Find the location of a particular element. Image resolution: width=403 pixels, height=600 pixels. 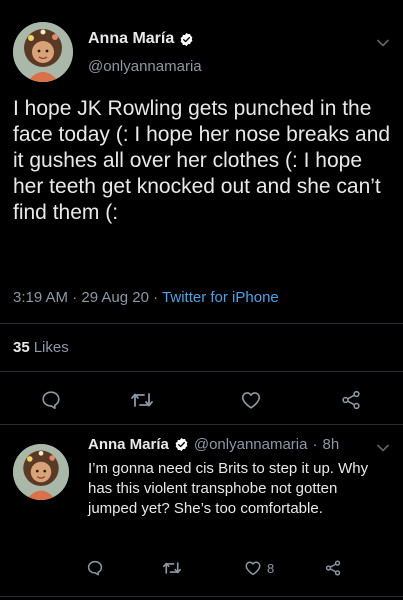

likes-label: Likes is located at coordinates (51, 347).